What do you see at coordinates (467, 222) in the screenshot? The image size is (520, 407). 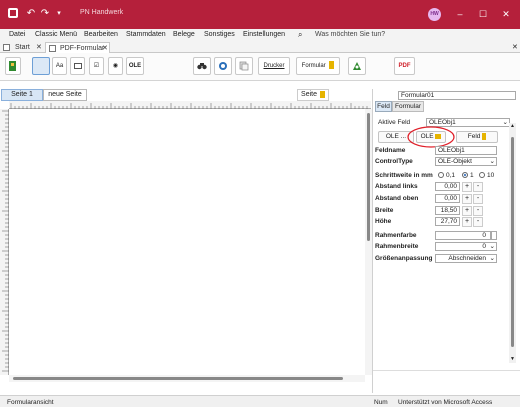 I see `hoehe-plus-button: +` at bounding box center [467, 222].